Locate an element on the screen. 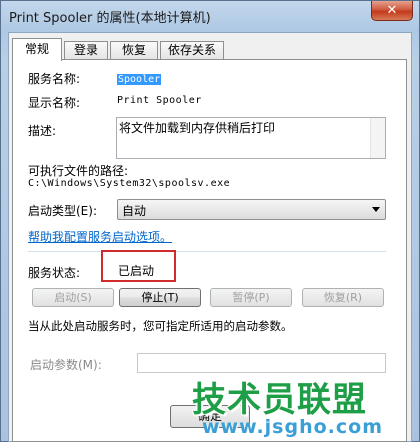 The width and height of the screenshot is (420, 442). startup-type-dropdown: 自动 is located at coordinates (251, 209).